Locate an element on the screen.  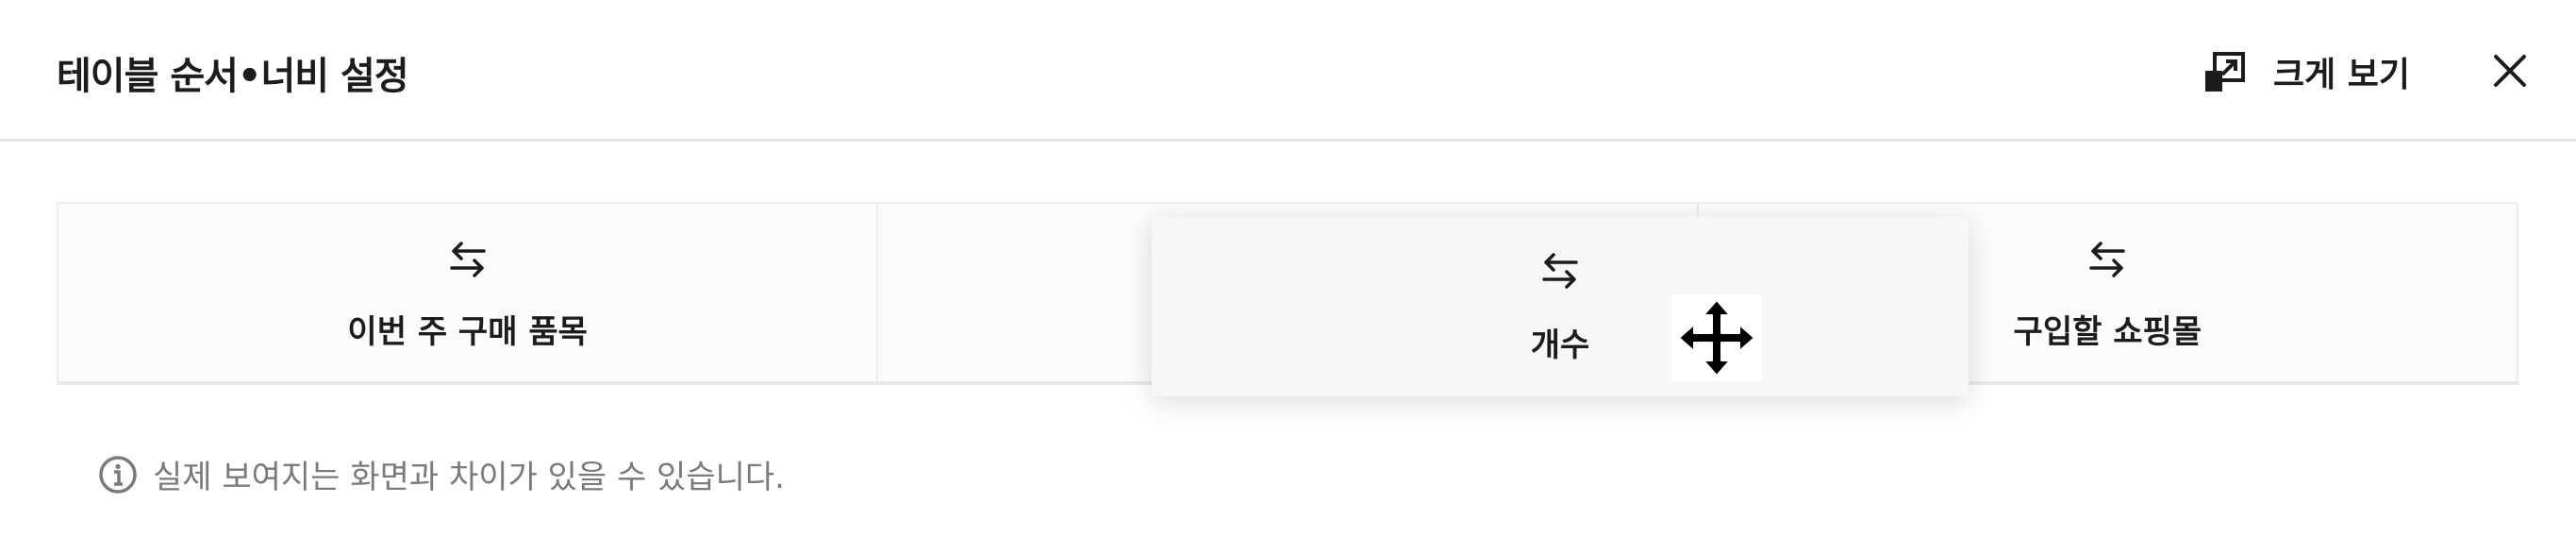
column-header-purchase-items: 이번 주 구매 품목 is located at coordinates (468, 293).